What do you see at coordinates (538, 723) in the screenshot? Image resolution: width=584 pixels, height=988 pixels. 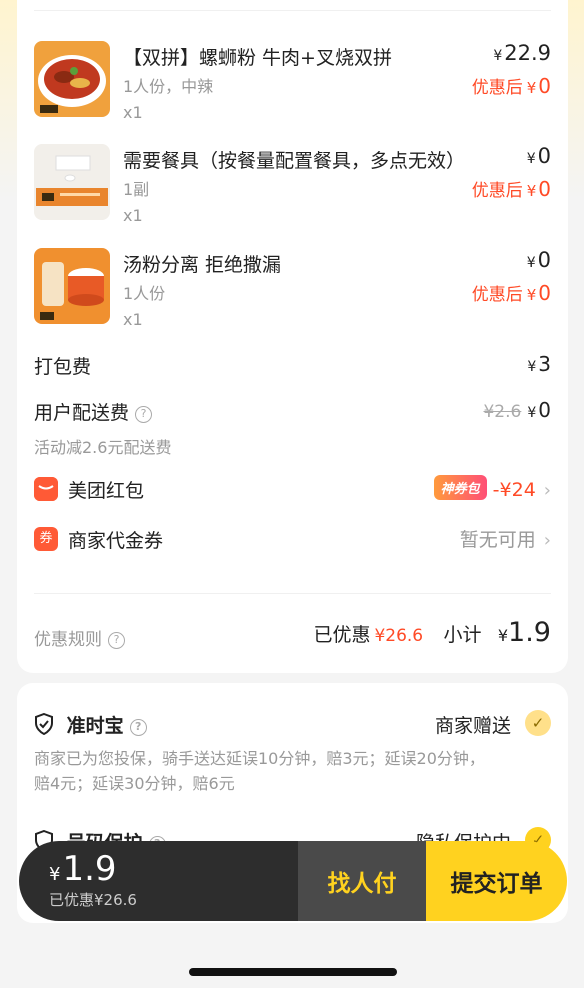 I see `check-icon: ✓` at bounding box center [538, 723].